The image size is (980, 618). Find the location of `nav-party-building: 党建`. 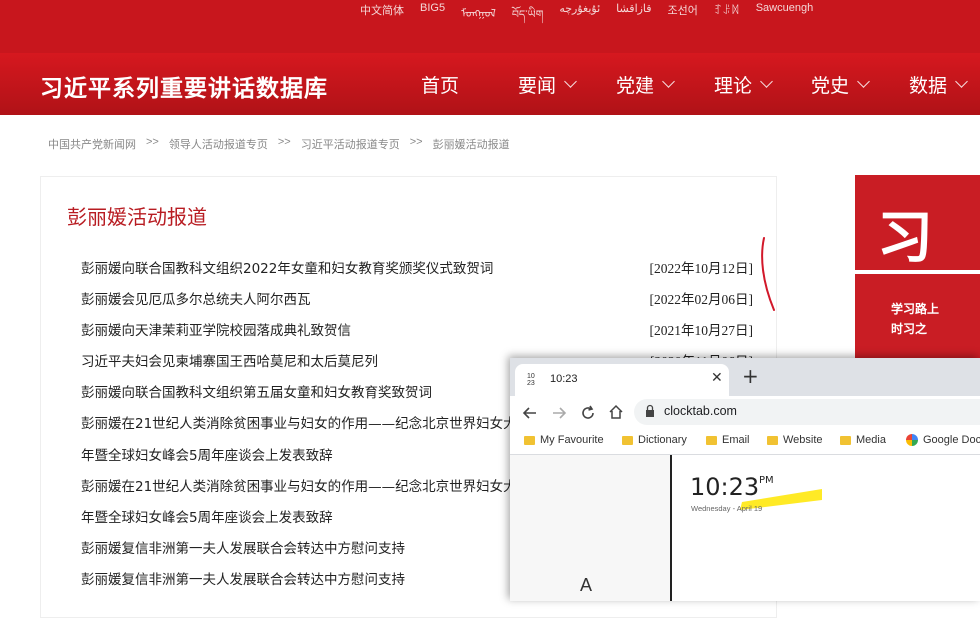

nav-party-building: 党建 is located at coordinates (645, 84).